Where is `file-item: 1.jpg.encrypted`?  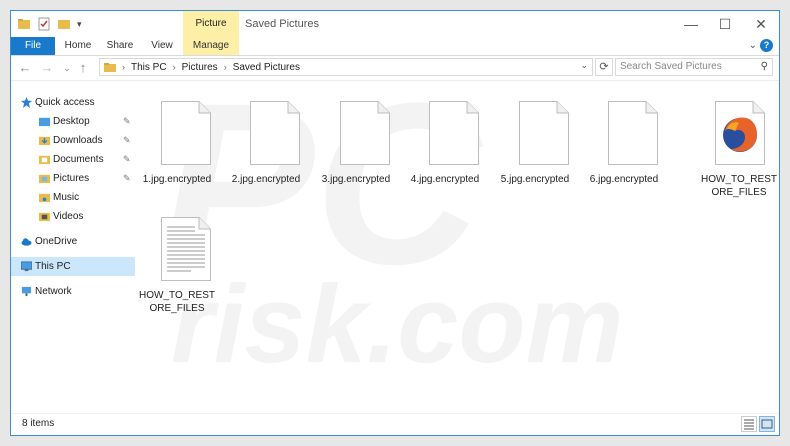 file-item: 1.jpg.encrypted is located at coordinates (177, 141).